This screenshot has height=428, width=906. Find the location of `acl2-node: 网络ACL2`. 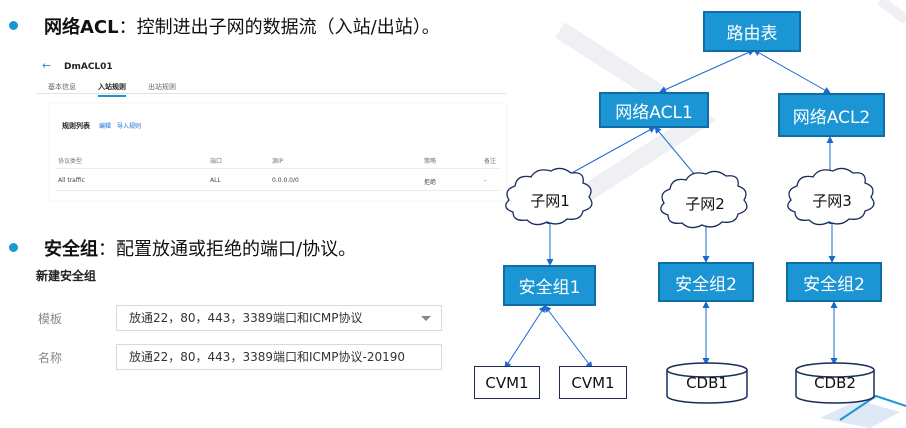

acl2-node: 网络ACL2 is located at coordinates (831, 115).